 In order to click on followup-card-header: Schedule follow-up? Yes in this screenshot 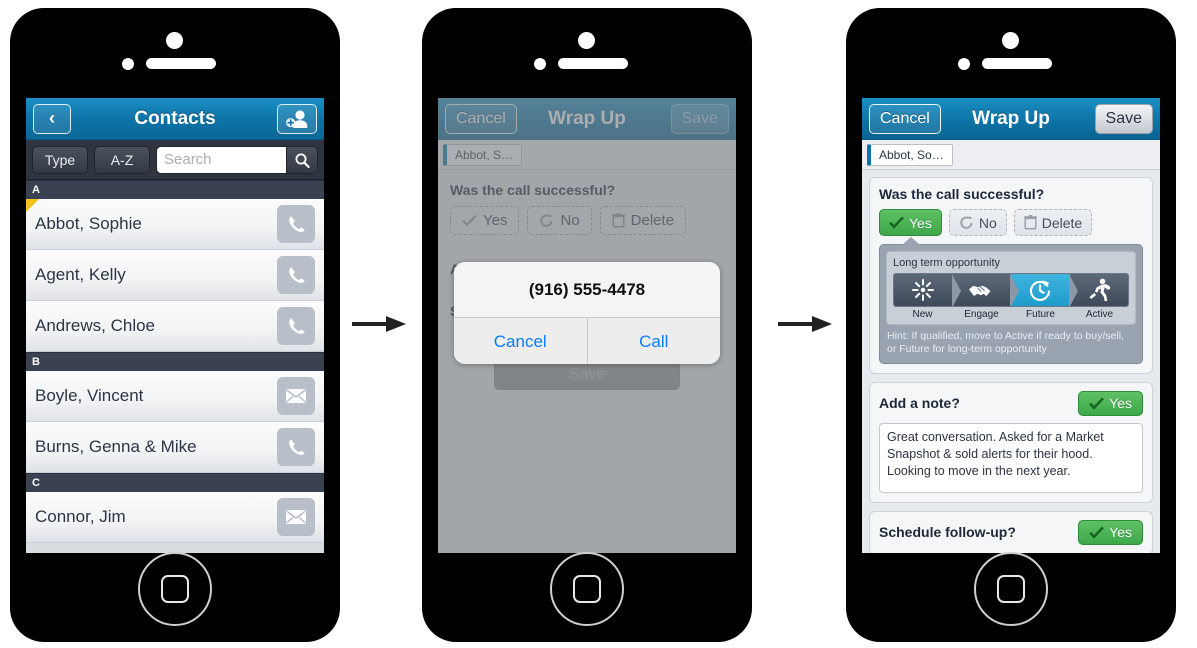, I will do `click(1011, 532)`.